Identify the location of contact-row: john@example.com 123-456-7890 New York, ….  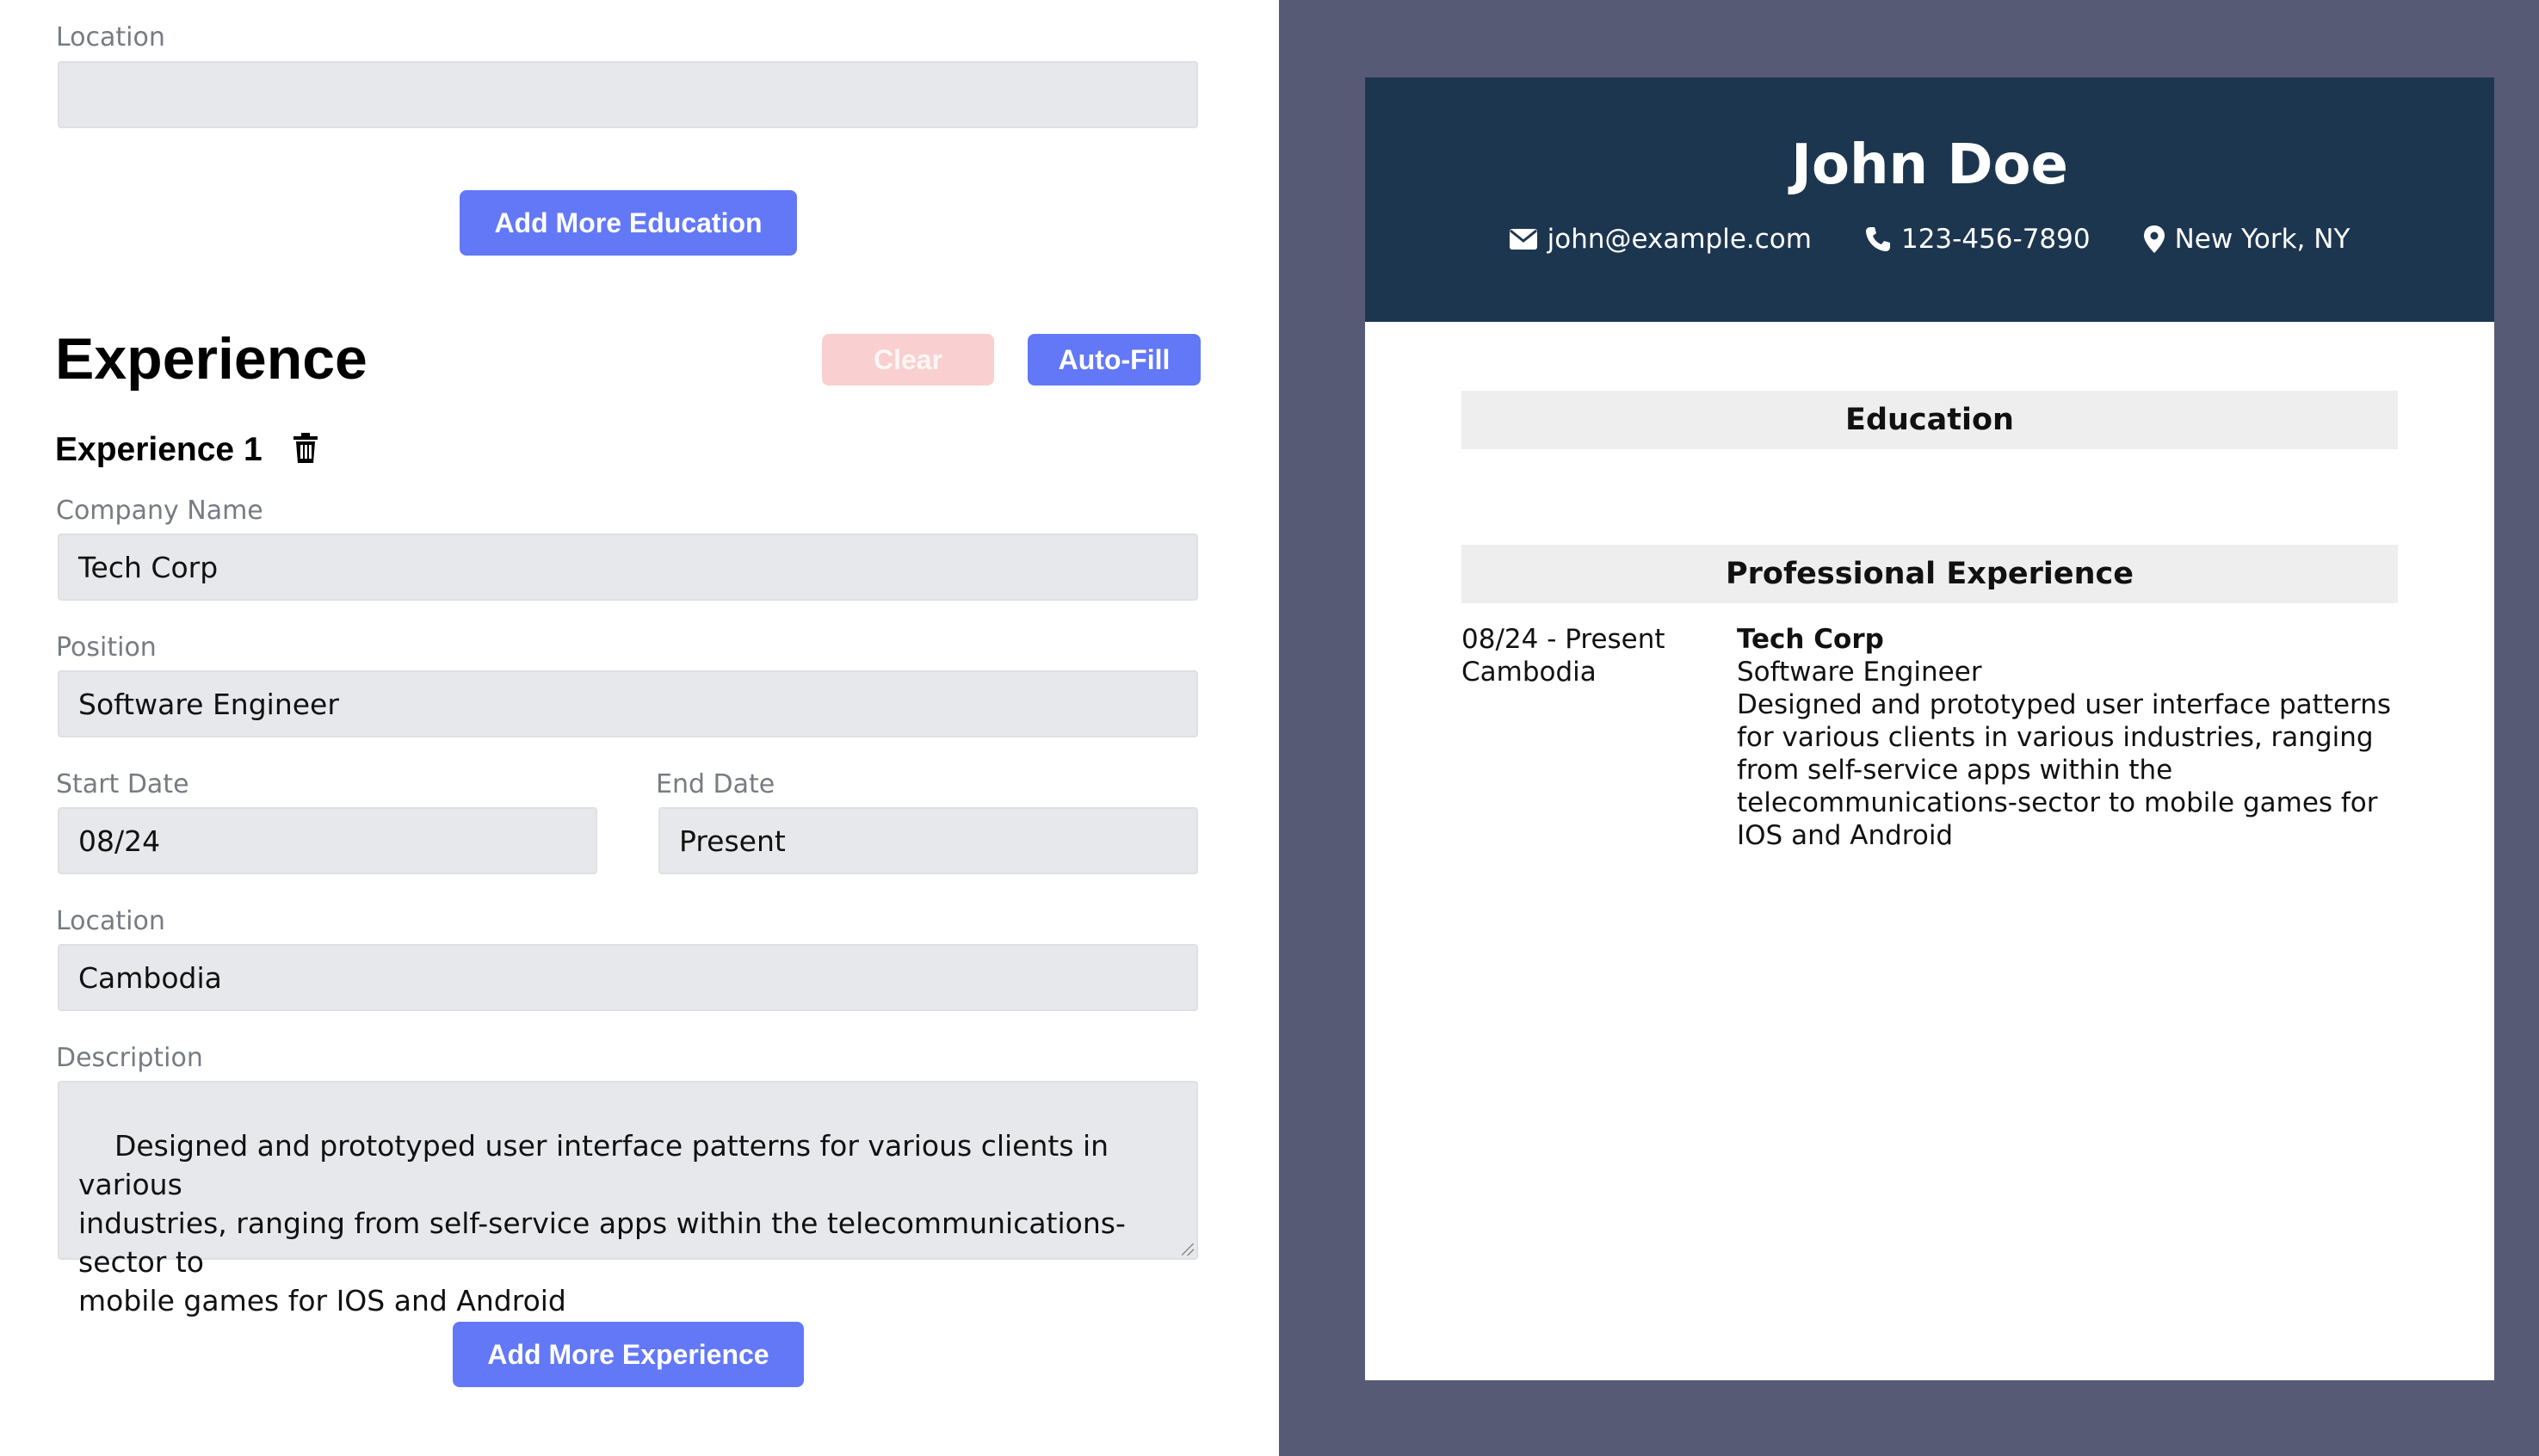
(1929, 239).